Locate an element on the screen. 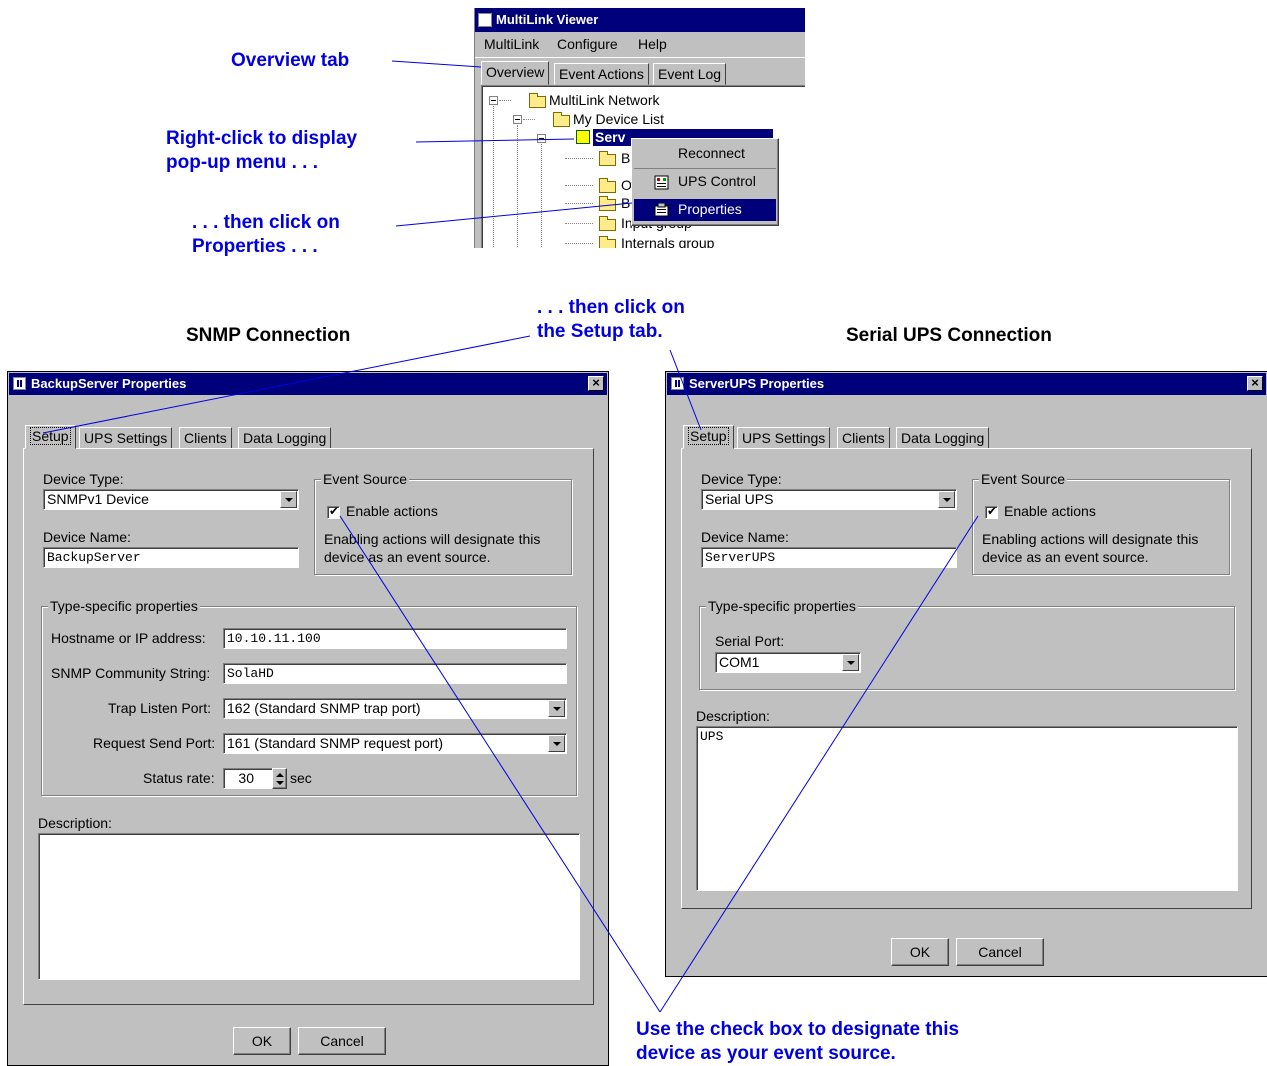  tree-item-my-device-list: My Device List is located at coordinates (618, 119).